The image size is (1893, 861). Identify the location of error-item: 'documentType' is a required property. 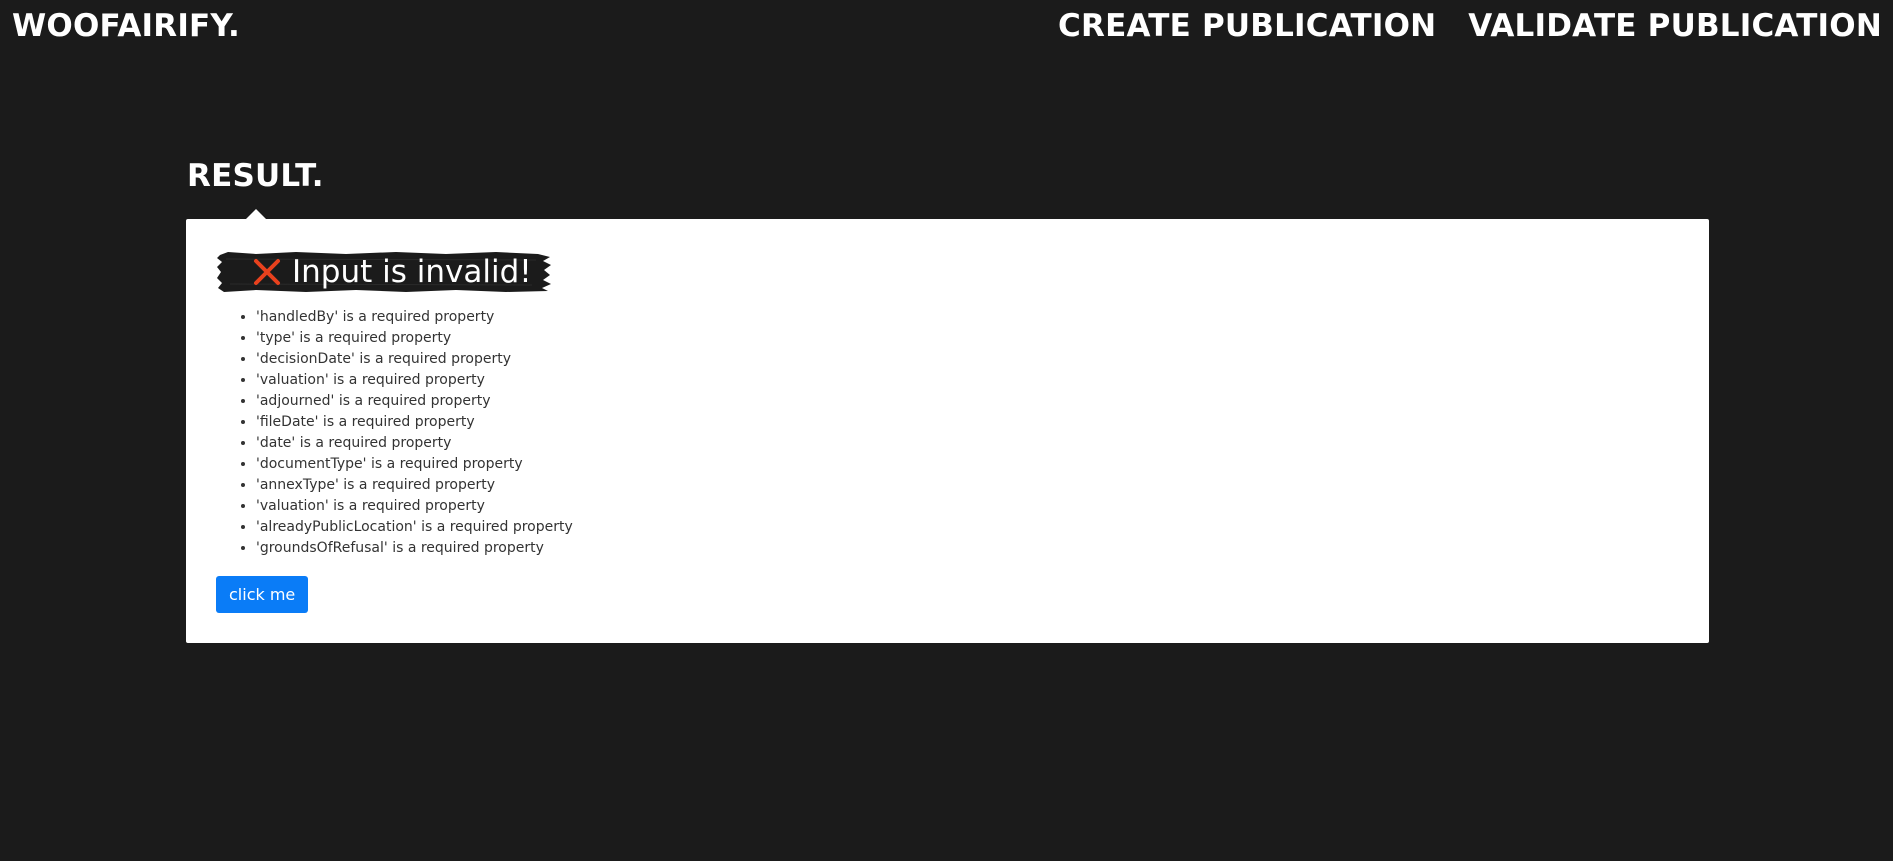
(414, 464).